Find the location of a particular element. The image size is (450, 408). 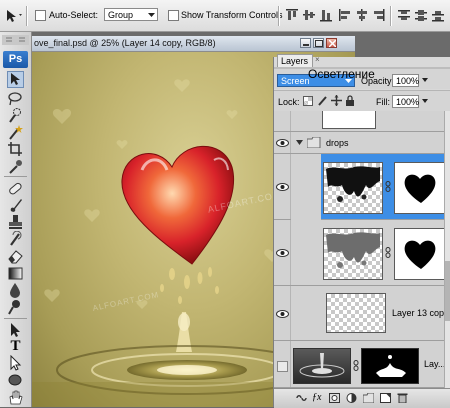

auto-select-checkbox is located at coordinates (40, 15).